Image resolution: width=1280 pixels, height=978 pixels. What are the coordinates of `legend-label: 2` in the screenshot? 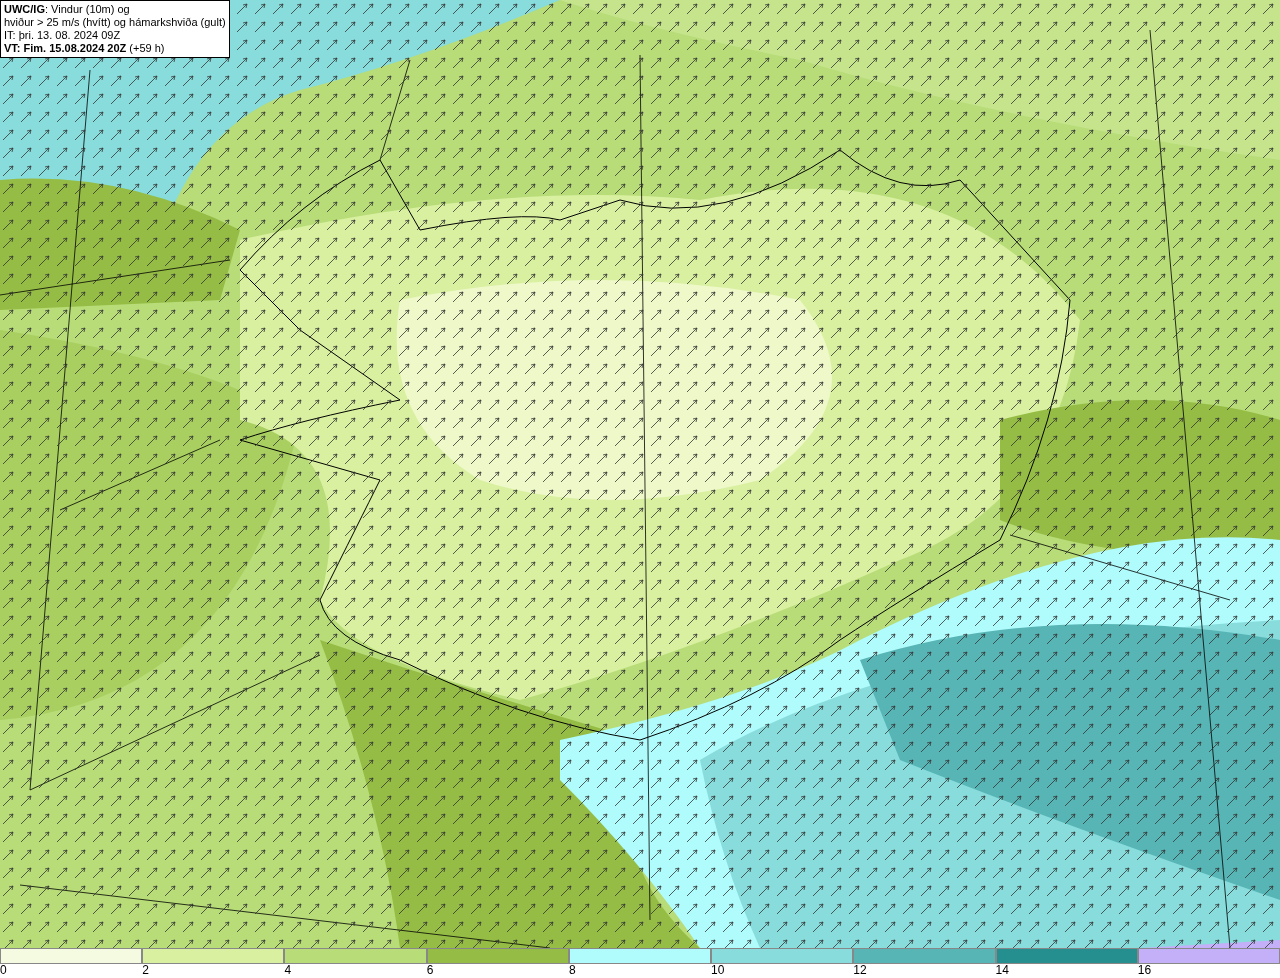 It's located at (145, 970).